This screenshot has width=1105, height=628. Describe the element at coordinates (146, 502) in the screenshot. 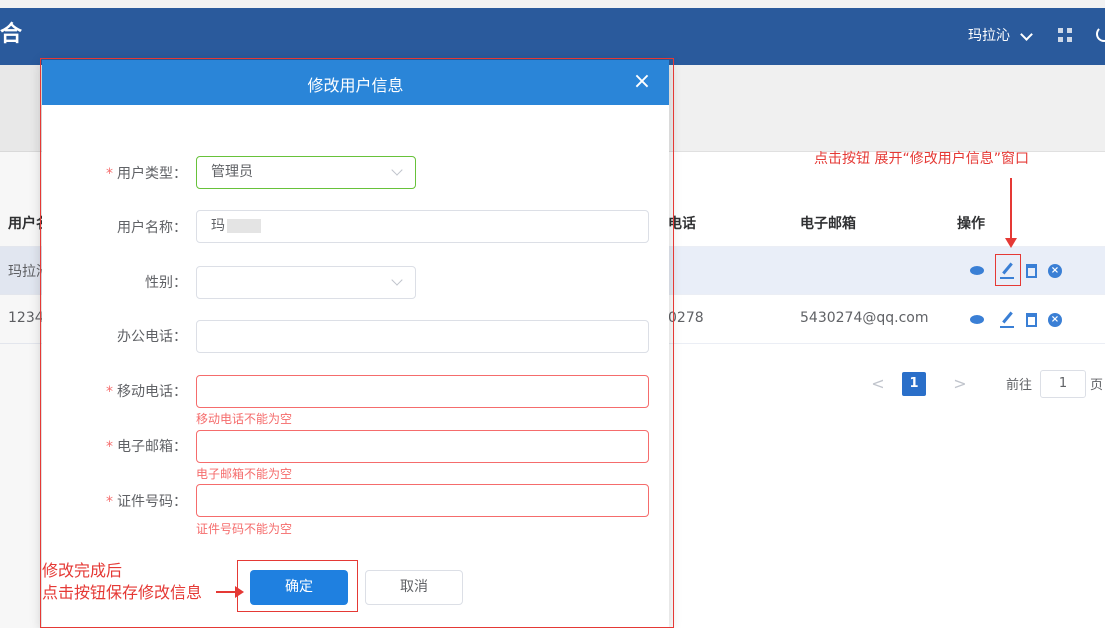

I see `id-number-label: * 证件号码：` at that location.